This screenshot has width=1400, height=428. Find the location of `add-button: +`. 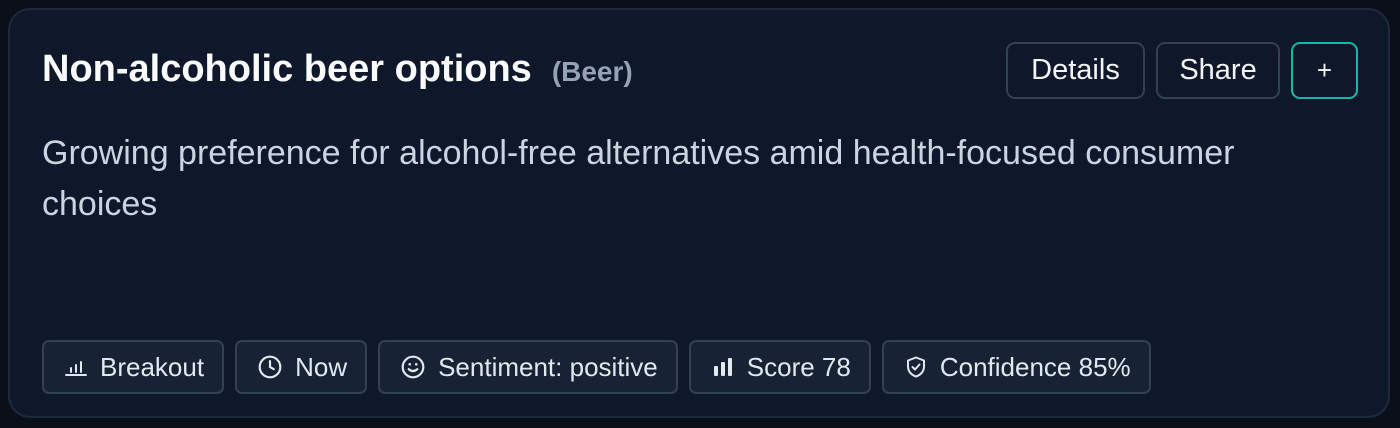

add-button: + is located at coordinates (1324, 70).